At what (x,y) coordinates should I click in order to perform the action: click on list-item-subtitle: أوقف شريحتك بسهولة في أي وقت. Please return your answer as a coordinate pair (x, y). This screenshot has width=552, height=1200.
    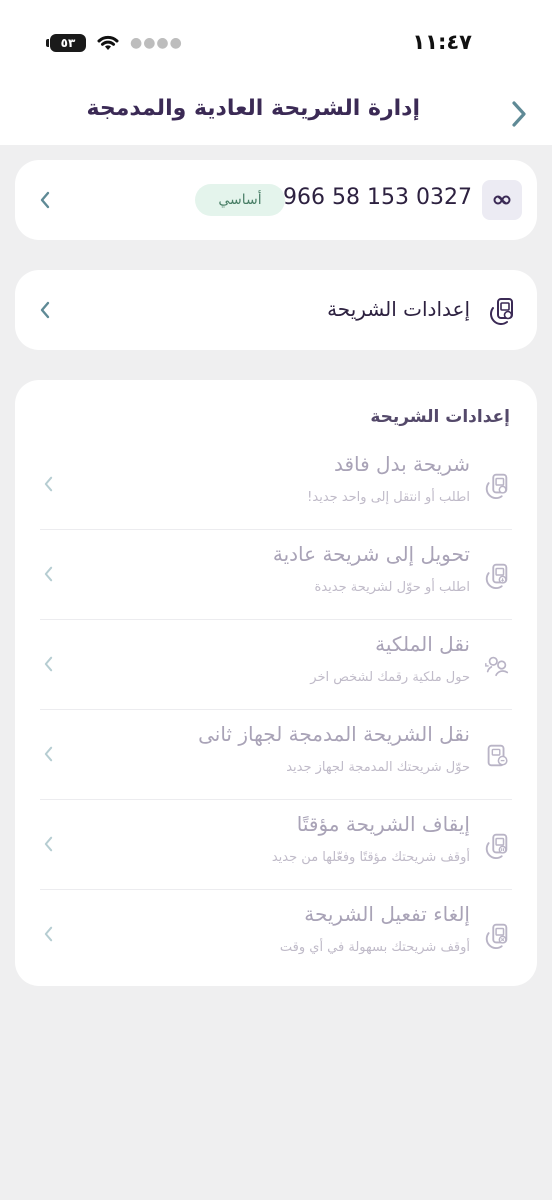
    Looking at the image, I should click on (374, 947).